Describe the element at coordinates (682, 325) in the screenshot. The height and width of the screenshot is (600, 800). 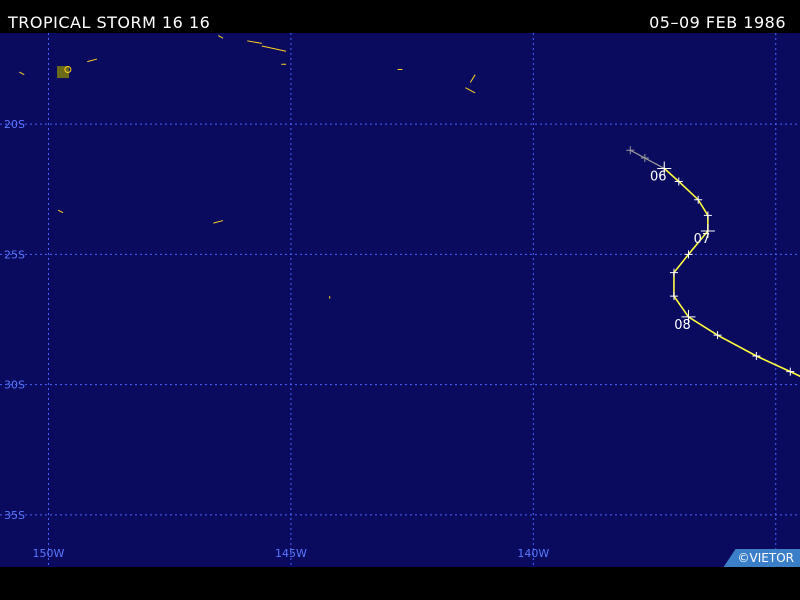
I see `day-label: 08` at that location.